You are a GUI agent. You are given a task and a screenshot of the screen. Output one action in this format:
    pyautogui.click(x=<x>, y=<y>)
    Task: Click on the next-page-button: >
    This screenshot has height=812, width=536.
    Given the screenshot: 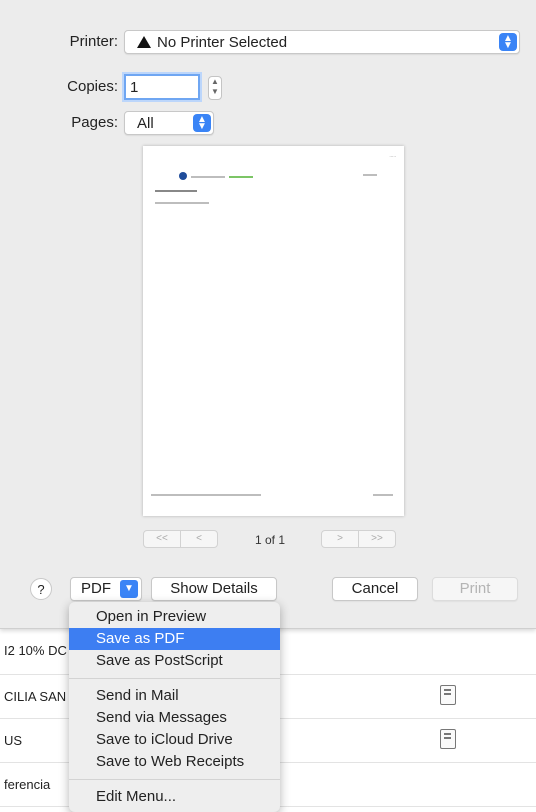 What is the action you would take?
    pyautogui.click(x=340, y=539)
    